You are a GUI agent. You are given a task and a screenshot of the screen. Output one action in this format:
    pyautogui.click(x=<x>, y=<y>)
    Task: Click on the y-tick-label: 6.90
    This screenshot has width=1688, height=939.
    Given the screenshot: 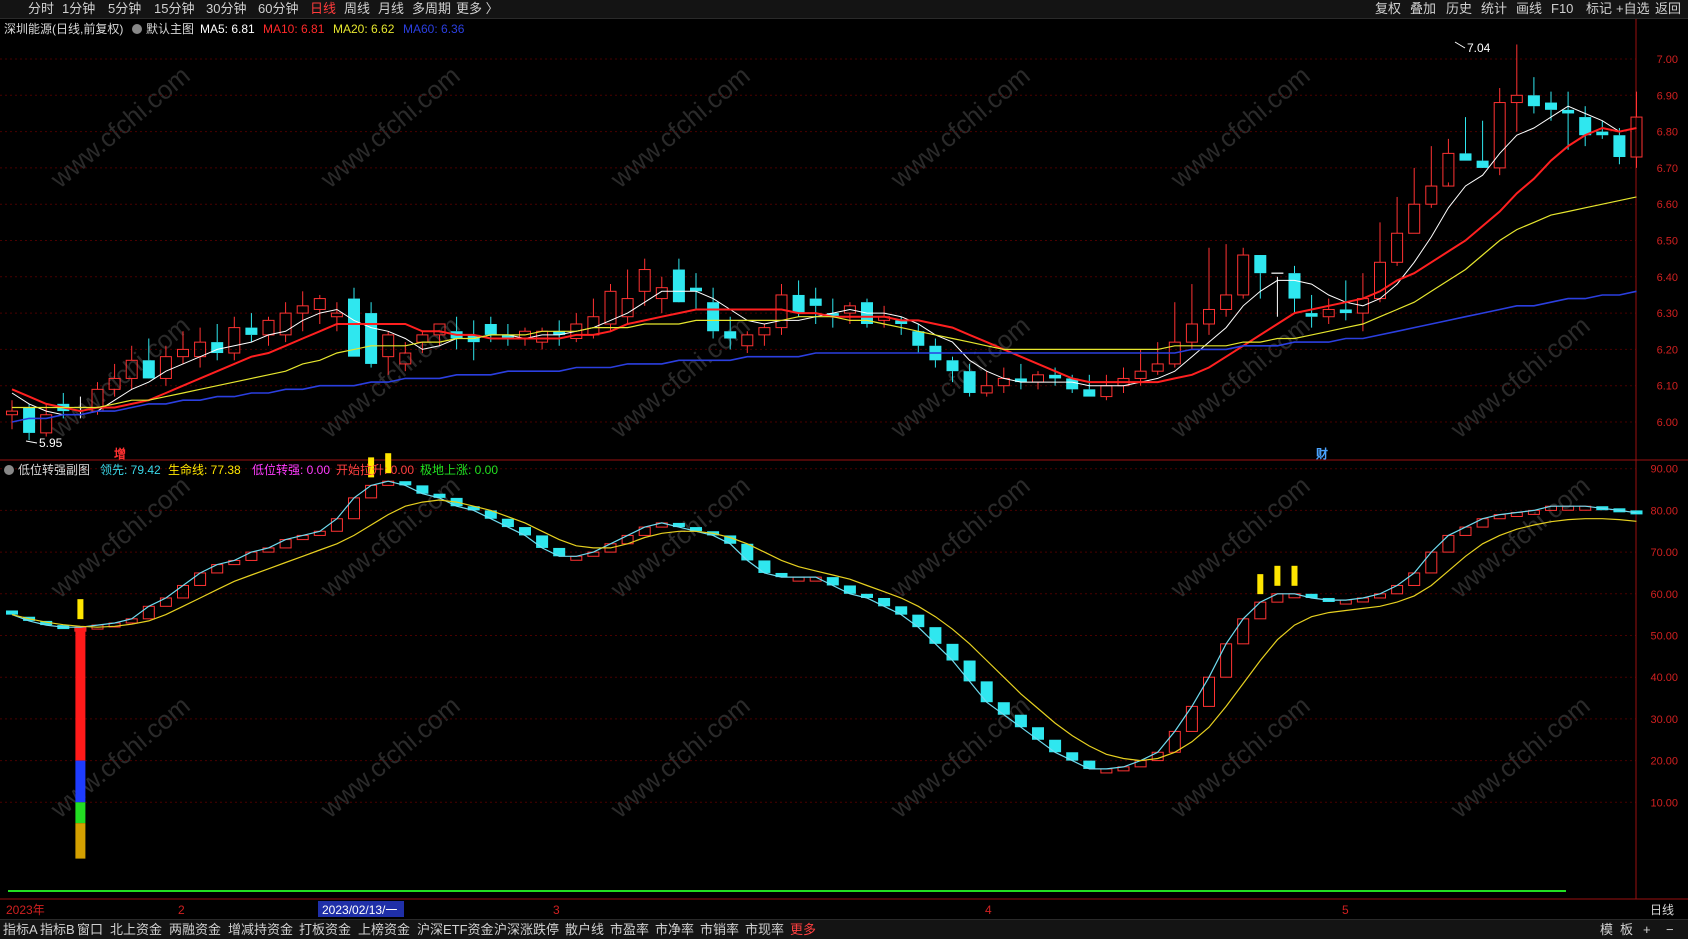 What is the action you would take?
    pyautogui.click(x=1667, y=96)
    